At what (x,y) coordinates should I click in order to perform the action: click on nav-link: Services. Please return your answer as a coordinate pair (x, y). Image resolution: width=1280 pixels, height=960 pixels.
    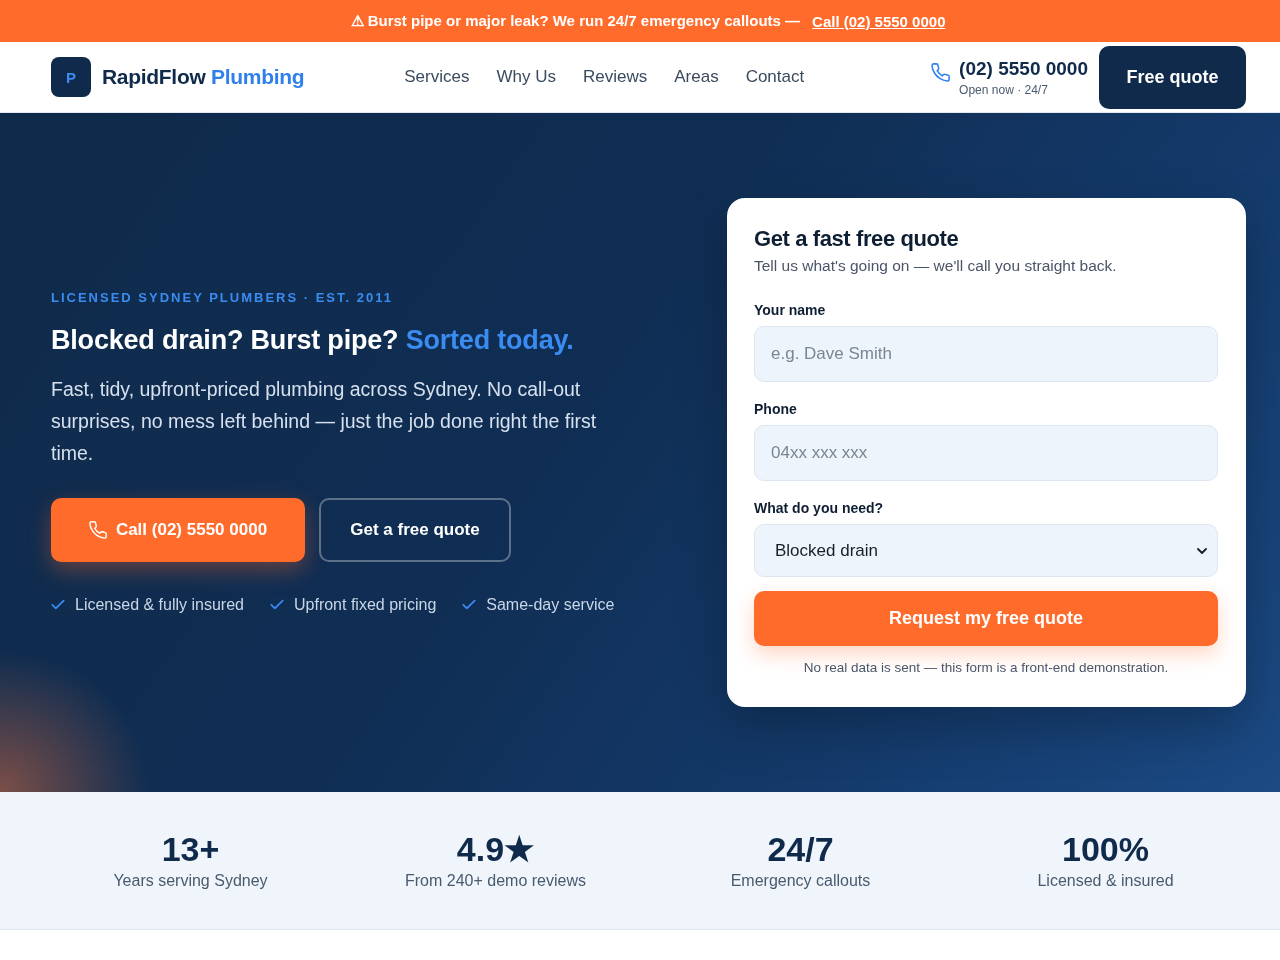
    Looking at the image, I should click on (437, 77).